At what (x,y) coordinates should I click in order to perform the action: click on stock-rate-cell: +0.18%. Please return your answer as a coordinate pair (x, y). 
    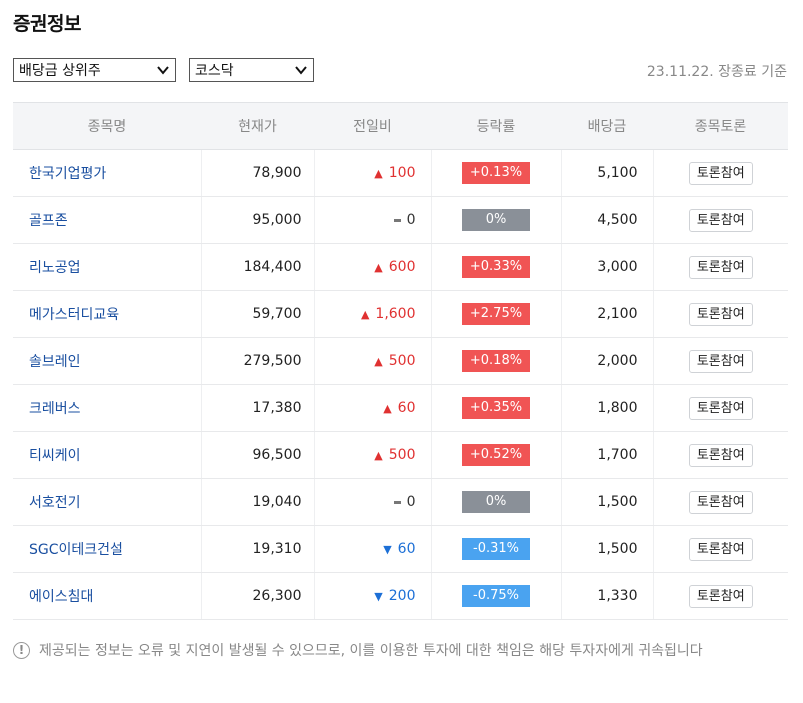
    Looking at the image, I should click on (495, 361).